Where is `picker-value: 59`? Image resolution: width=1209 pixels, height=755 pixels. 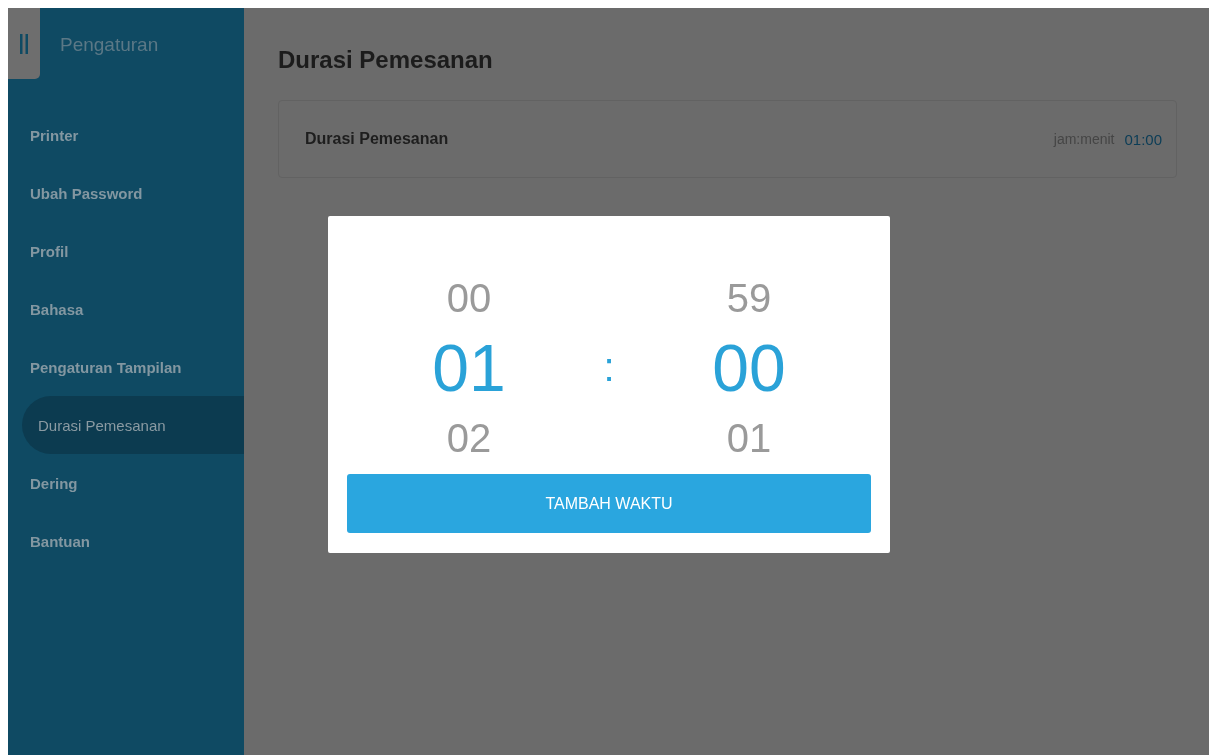 picker-value: 59 is located at coordinates (749, 297).